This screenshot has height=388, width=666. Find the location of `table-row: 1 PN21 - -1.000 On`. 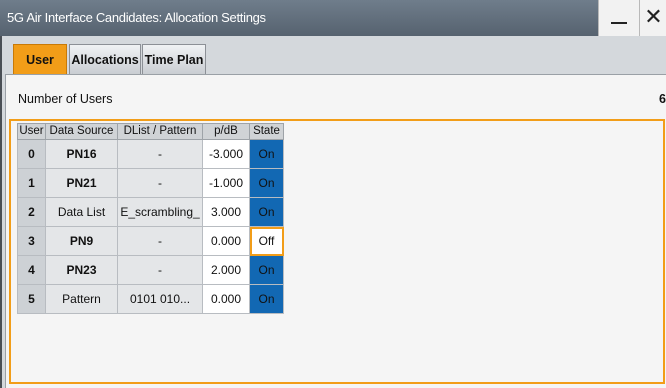

table-row: 1 PN21 - -1.000 On is located at coordinates (150, 183).